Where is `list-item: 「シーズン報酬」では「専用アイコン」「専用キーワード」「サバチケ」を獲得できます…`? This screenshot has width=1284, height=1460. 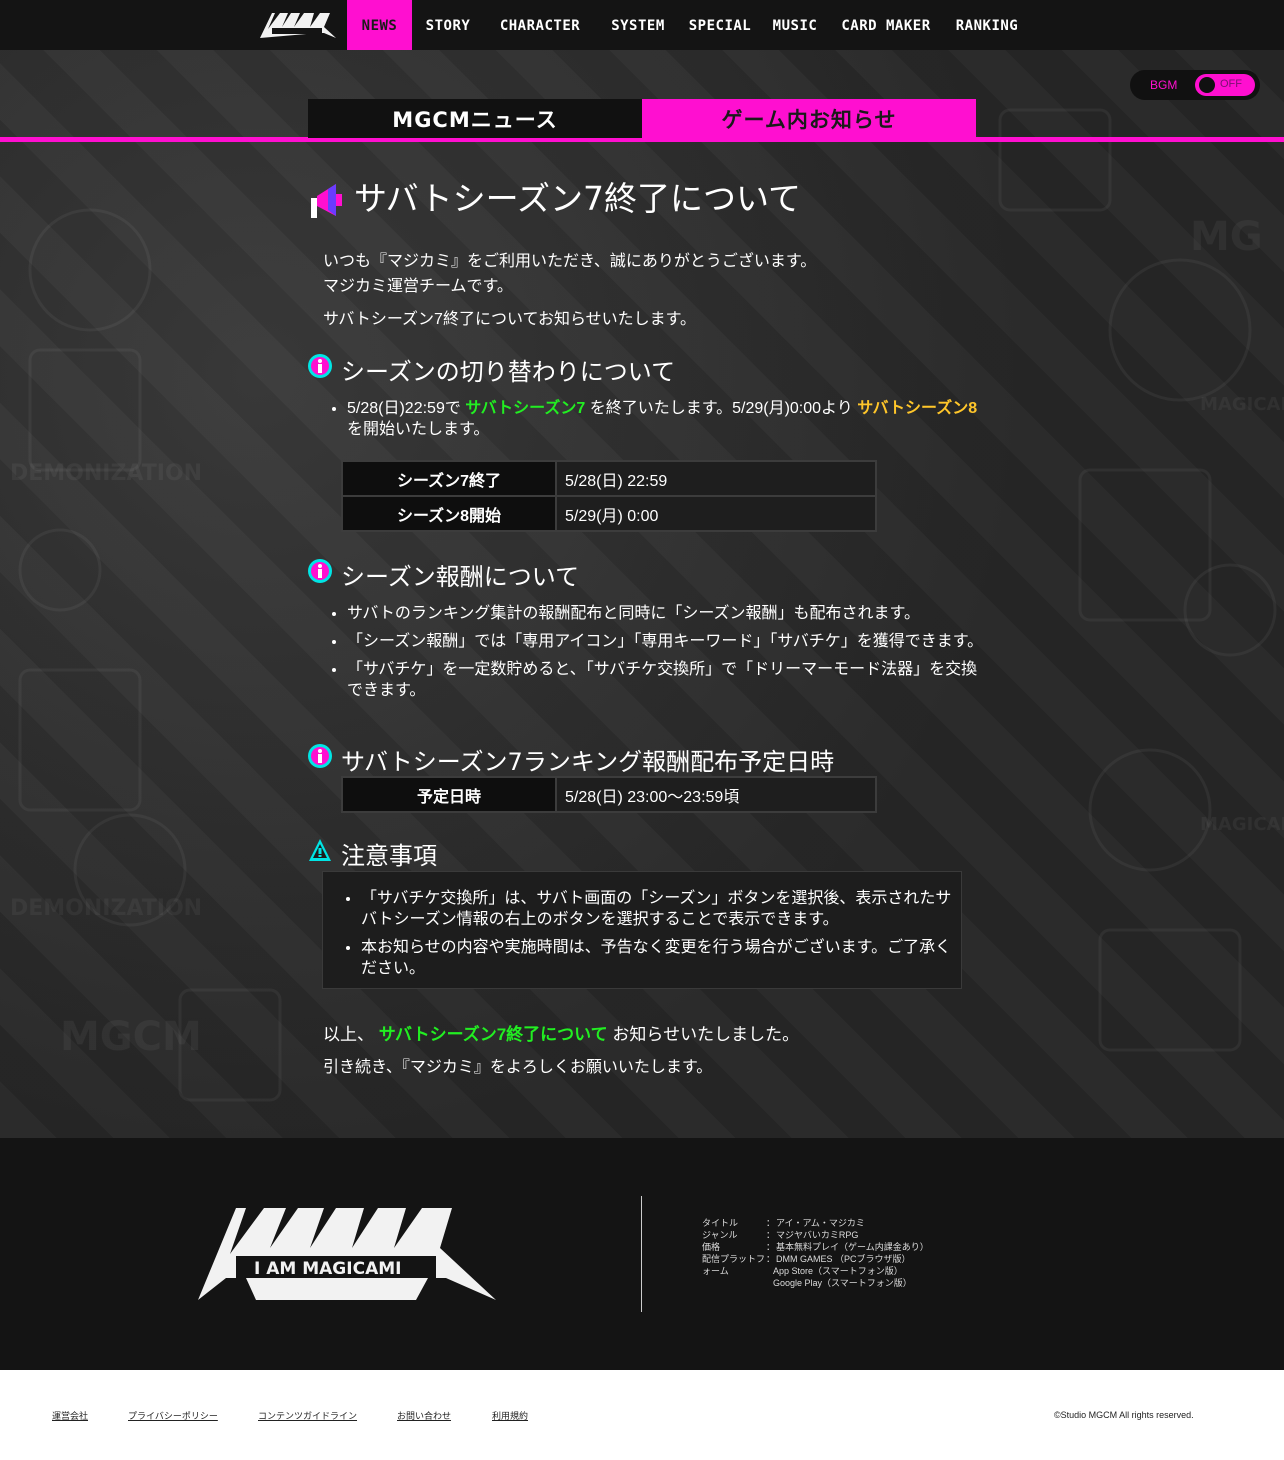
list-item: 「シーズン報酬」では「専用アイコン」「専用キーワード」「サバチケ」を獲得できます… is located at coordinates (667, 641).